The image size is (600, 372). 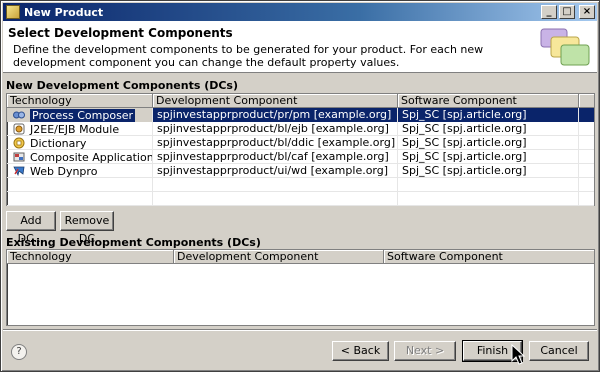 I want to click on technology-cell: Dictionary, so click(x=58, y=143).